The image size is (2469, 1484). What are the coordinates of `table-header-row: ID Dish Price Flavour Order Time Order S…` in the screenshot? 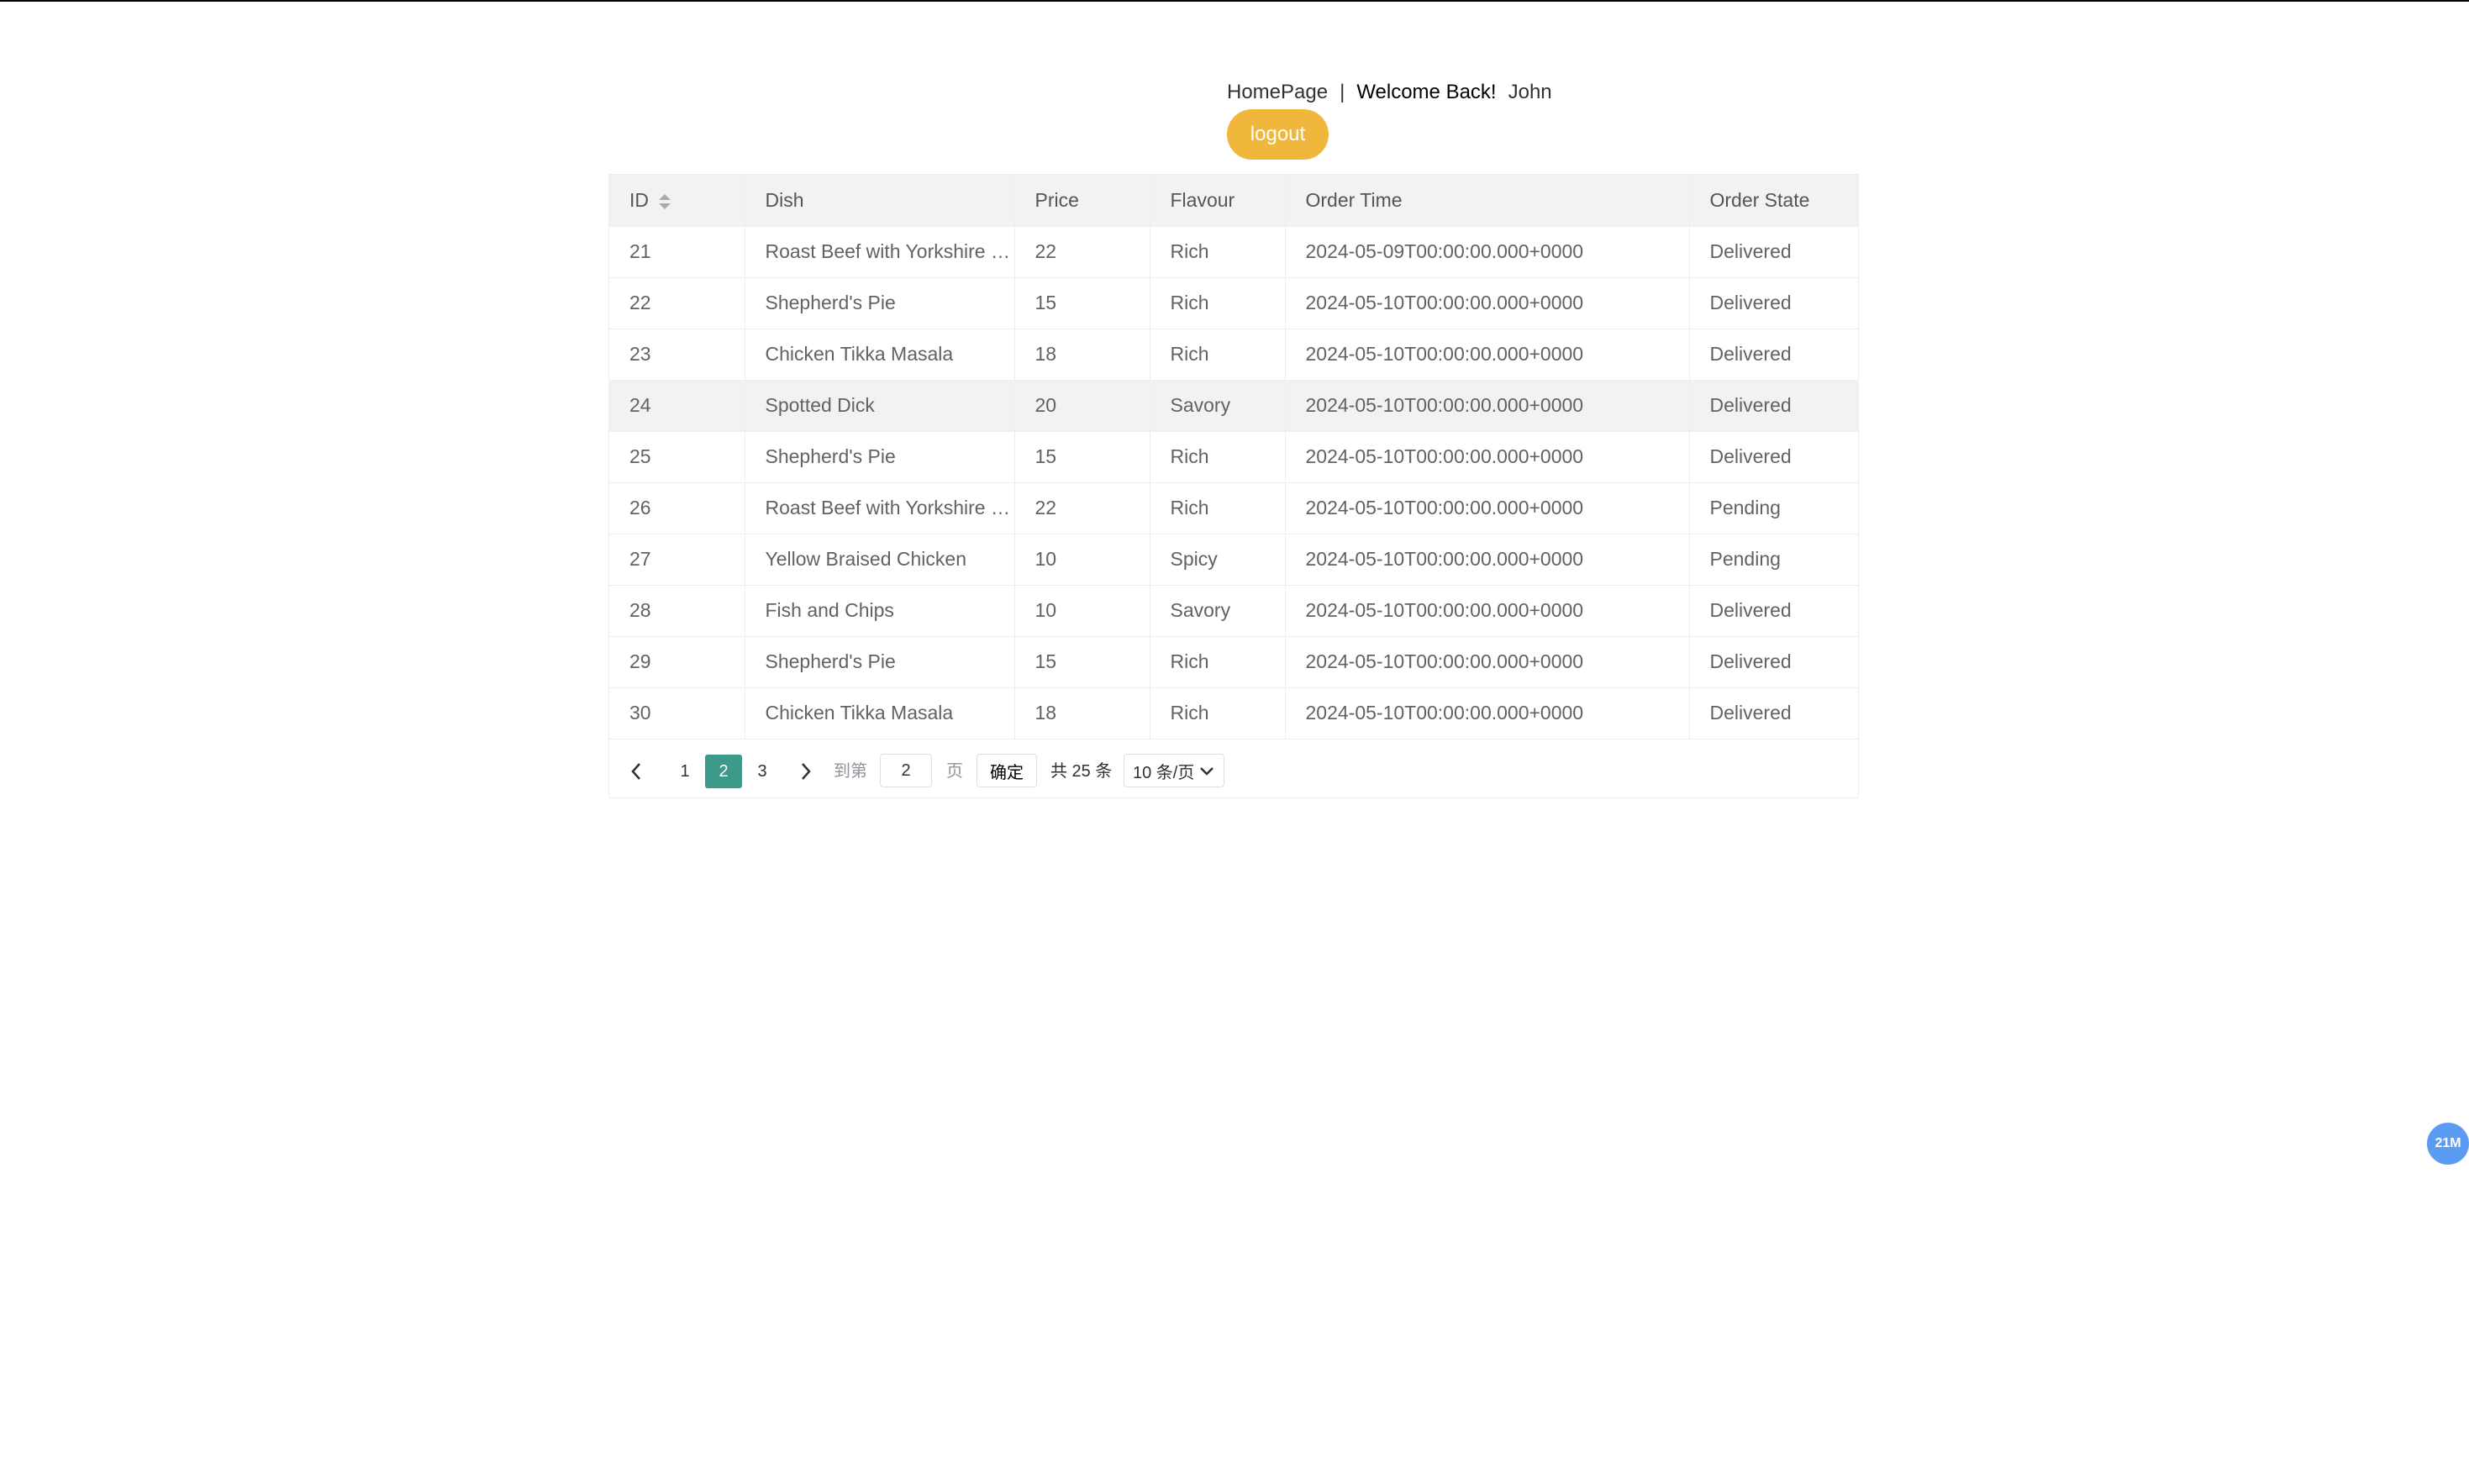 It's located at (1233, 201).